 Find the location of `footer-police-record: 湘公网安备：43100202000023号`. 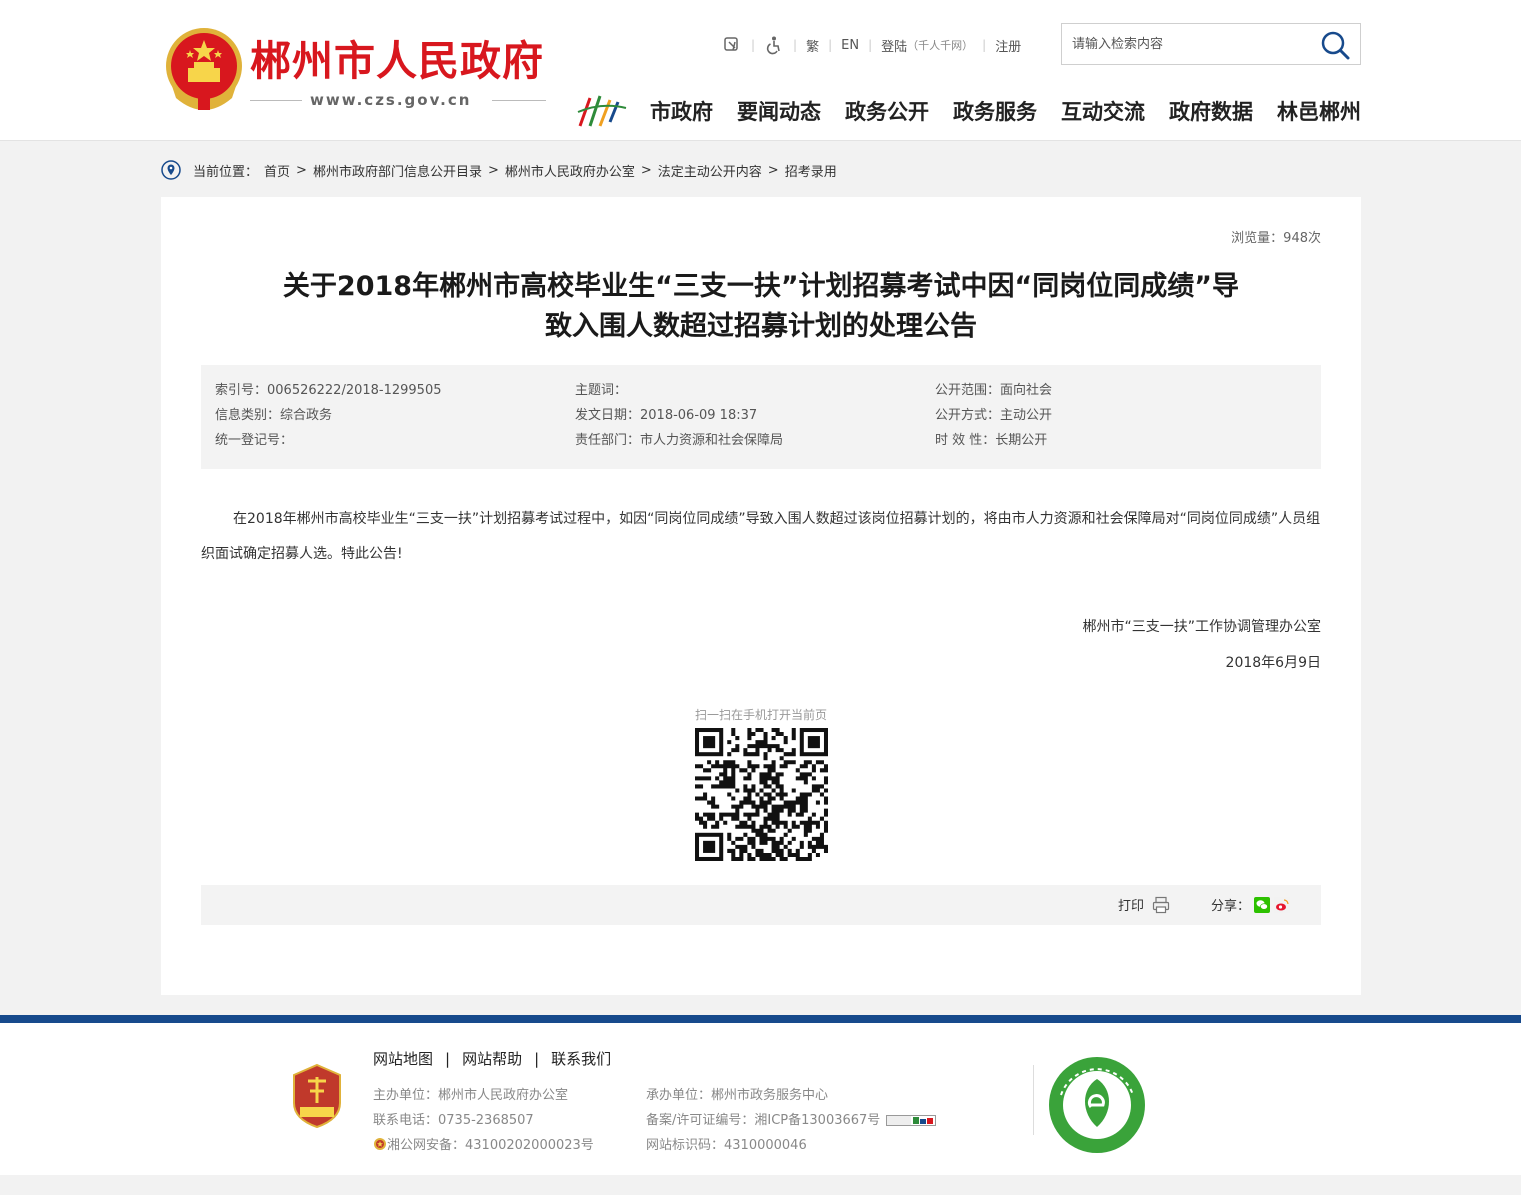

footer-police-record: 湘公网安备：43100202000023号 is located at coordinates (483, 1145).